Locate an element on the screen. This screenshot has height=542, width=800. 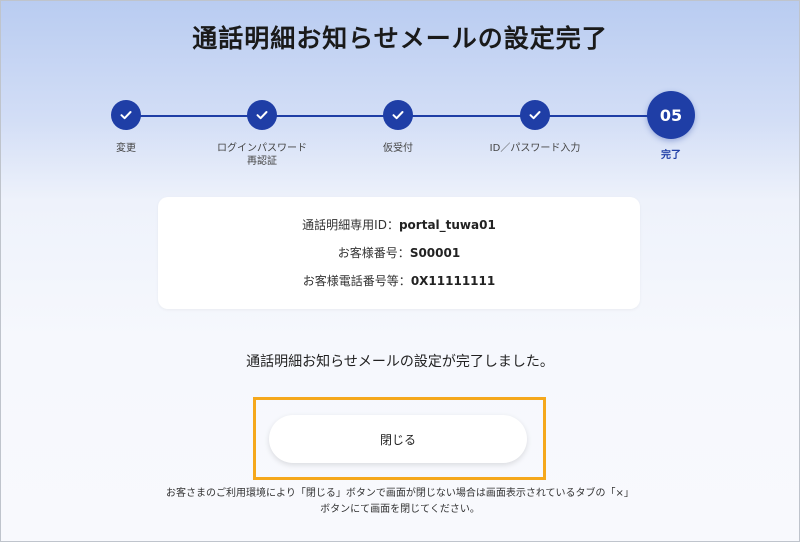
step-1-label: 変更 is located at coordinates (126, 148).